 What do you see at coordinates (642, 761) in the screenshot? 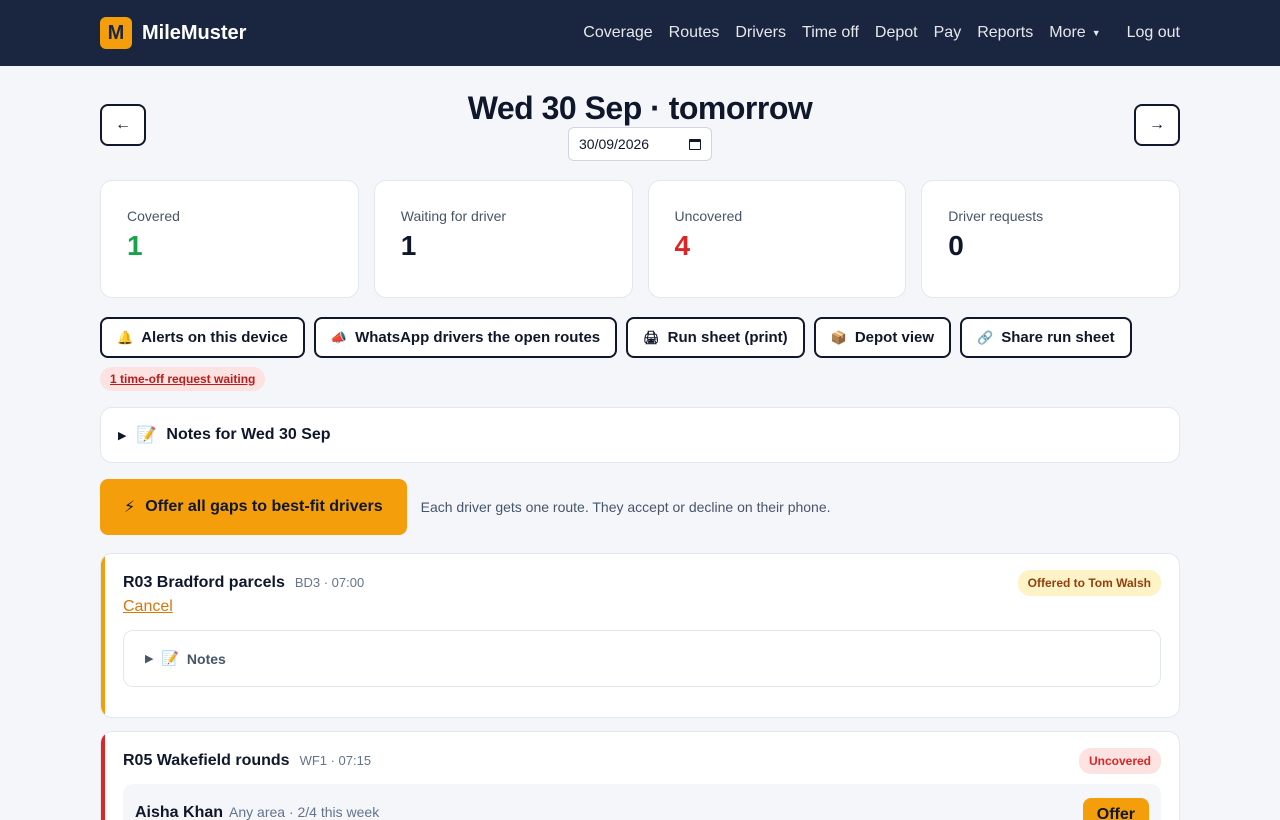
I see `route-header: R05 Wakefield rounds WF1 · 07:15` at bounding box center [642, 761].